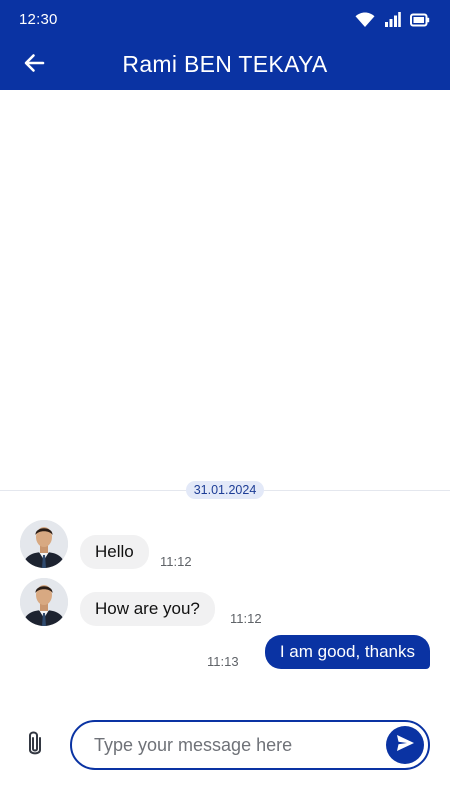 The height and width of the screenshot is (800, 450). What do you see at coordinates (225, 19) in the screenshot?
I see `status-bar: 12:30` at bounding box center [225, 19].